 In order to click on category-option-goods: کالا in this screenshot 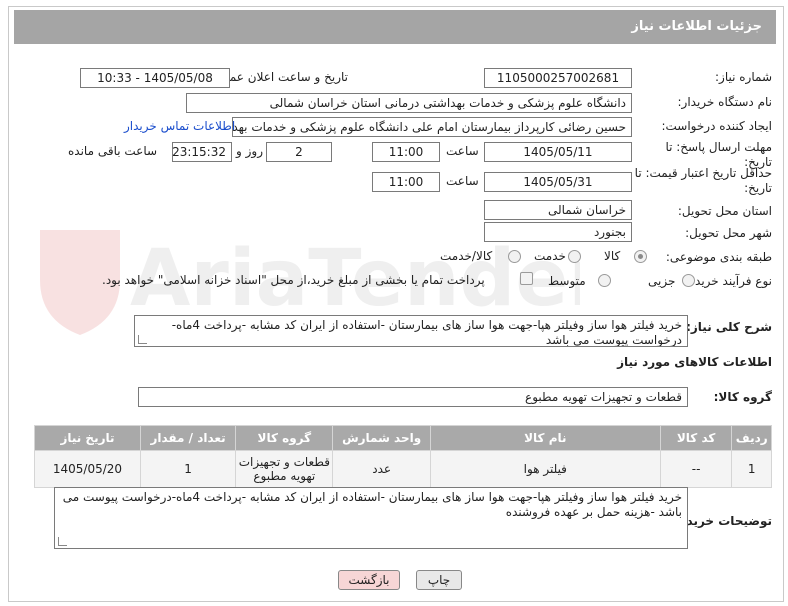, I will do `click(612, 256)`.